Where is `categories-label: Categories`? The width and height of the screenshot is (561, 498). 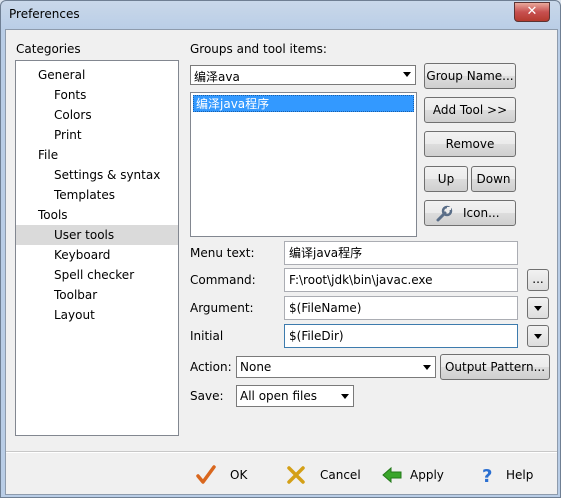 categories-label: Categories is located at coordinates (48, 49).